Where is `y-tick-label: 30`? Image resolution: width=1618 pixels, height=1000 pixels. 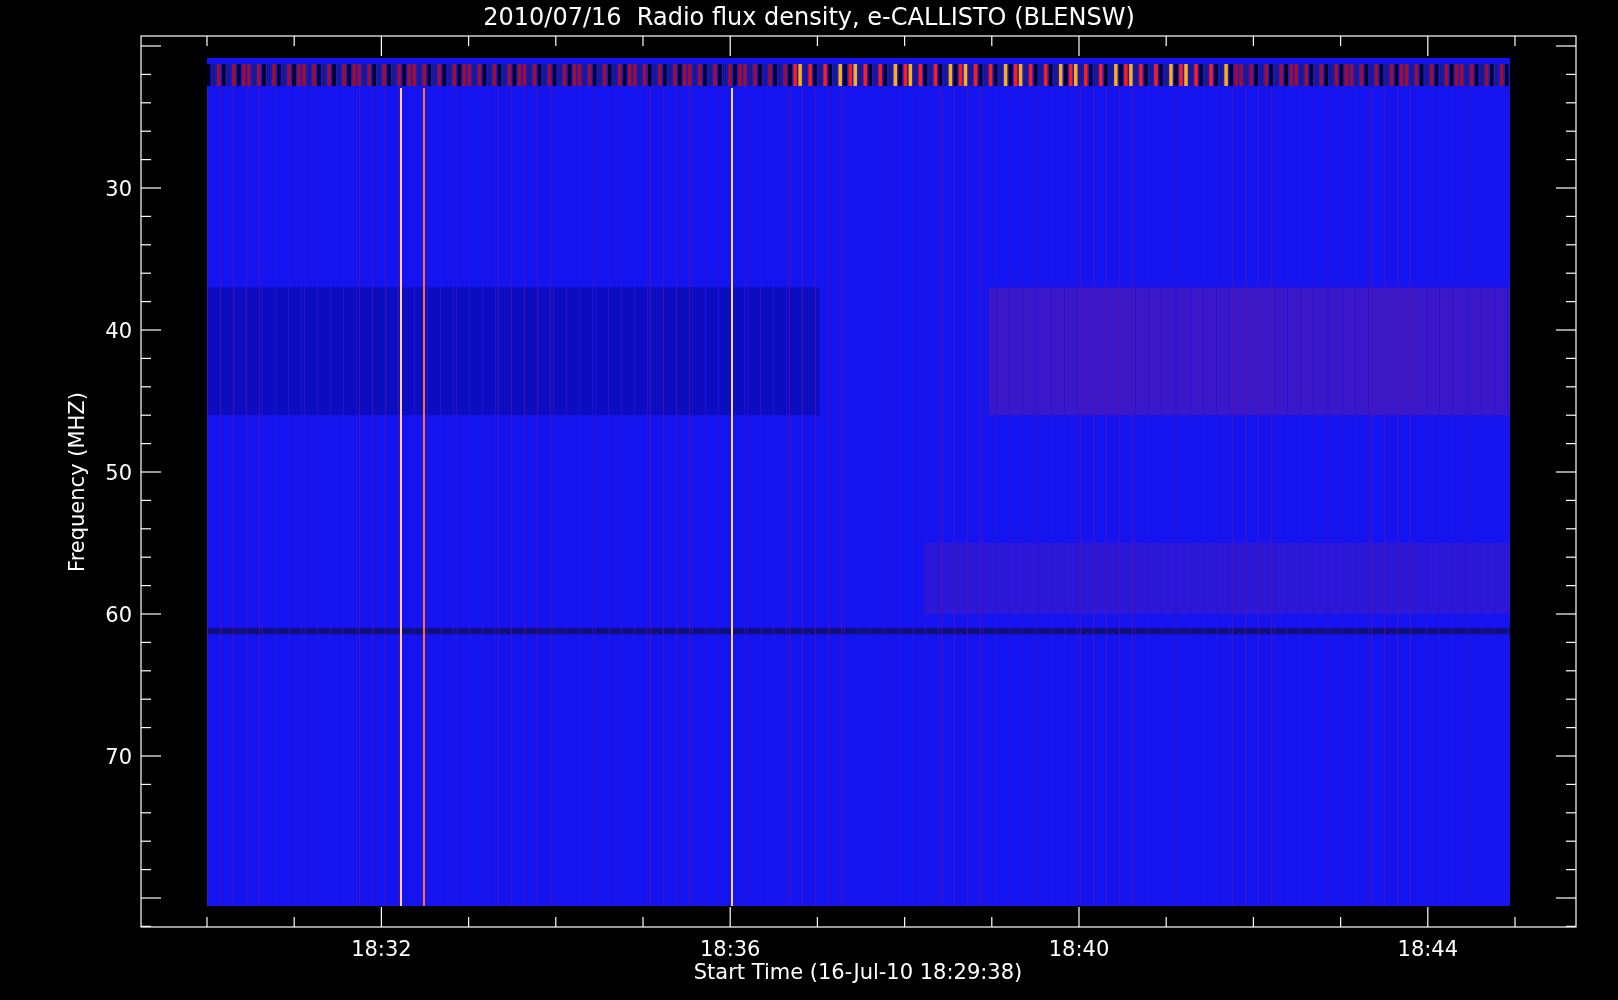 y-tick-label: 30 is located at coordinates (118, 189).